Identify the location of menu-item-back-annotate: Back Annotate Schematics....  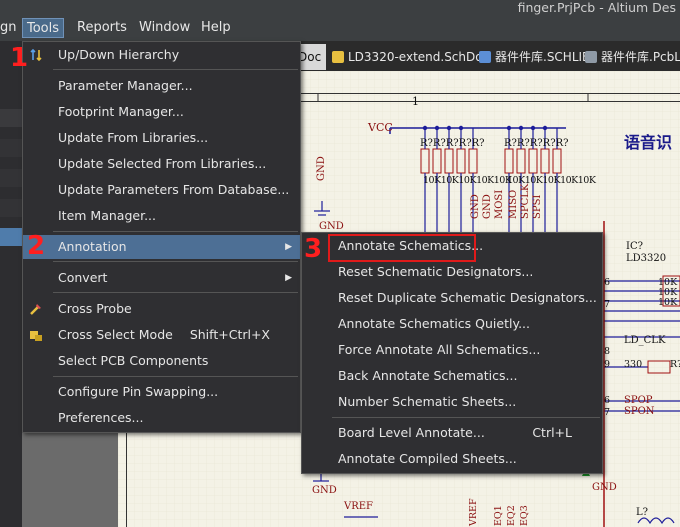
(452, 376).